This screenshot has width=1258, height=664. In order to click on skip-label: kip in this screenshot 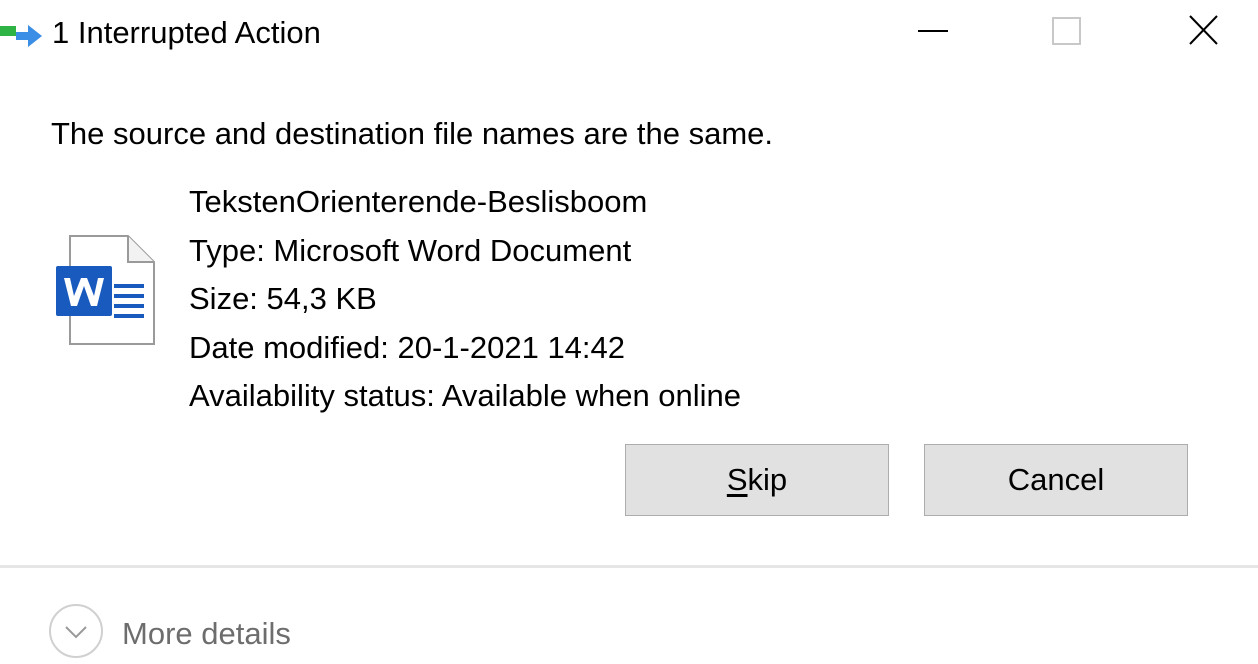, I will do `click(767, 479)`.